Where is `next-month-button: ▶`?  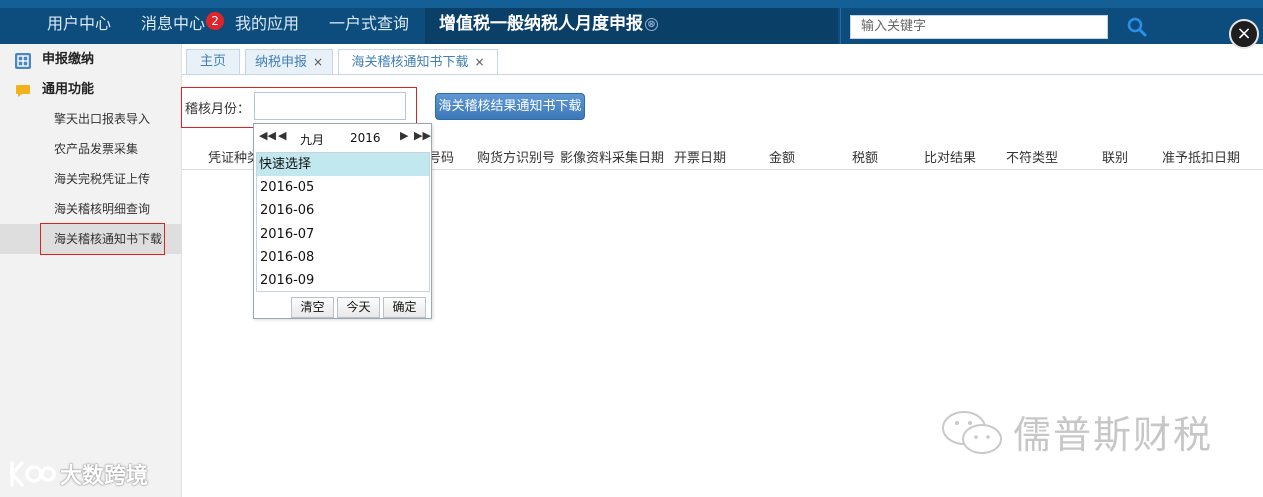 next-month-button: ▶ is located at coordinates (404, 135).